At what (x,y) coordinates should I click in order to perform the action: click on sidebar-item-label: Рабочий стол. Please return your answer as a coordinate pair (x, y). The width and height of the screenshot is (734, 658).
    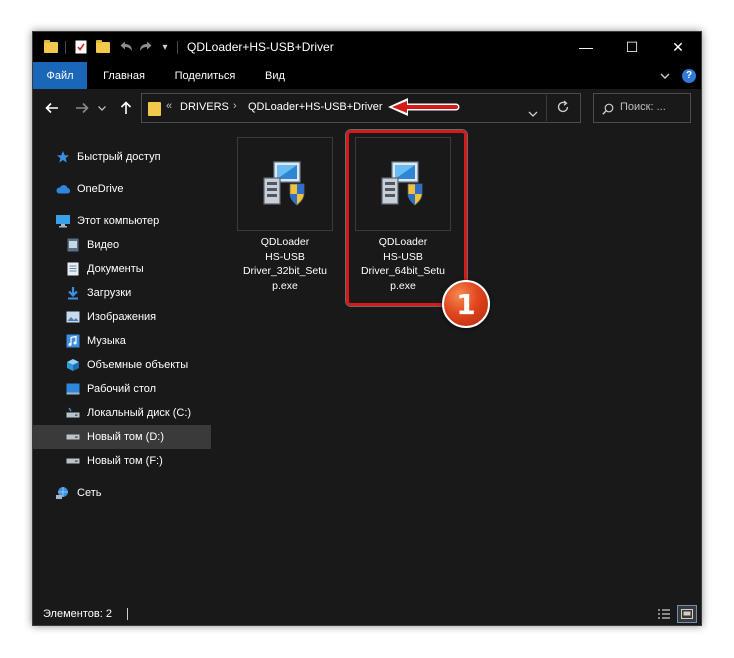
    Looking at the image, I should click on (122, 389).